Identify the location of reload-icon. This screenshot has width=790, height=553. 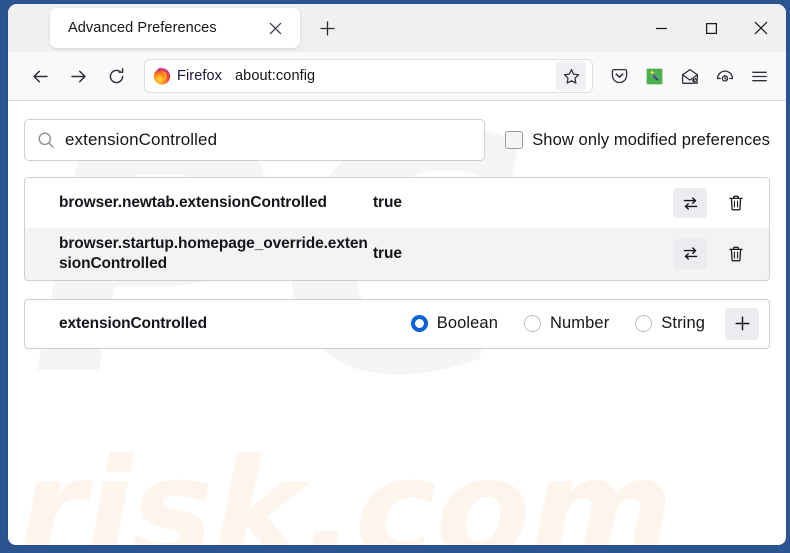
(116, 76).